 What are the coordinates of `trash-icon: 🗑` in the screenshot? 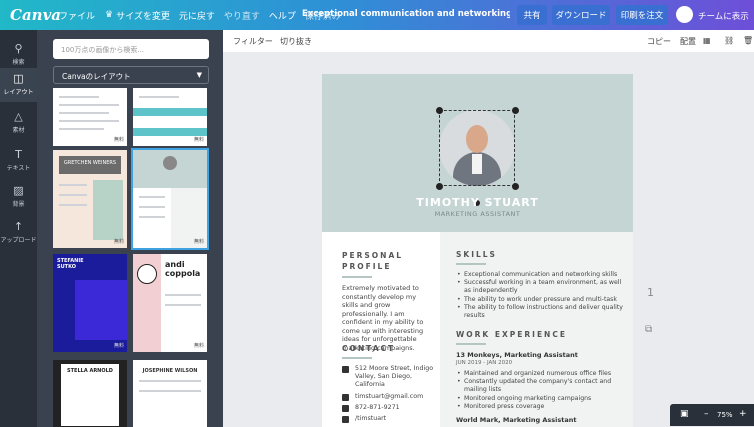 It's located at (748, 40).